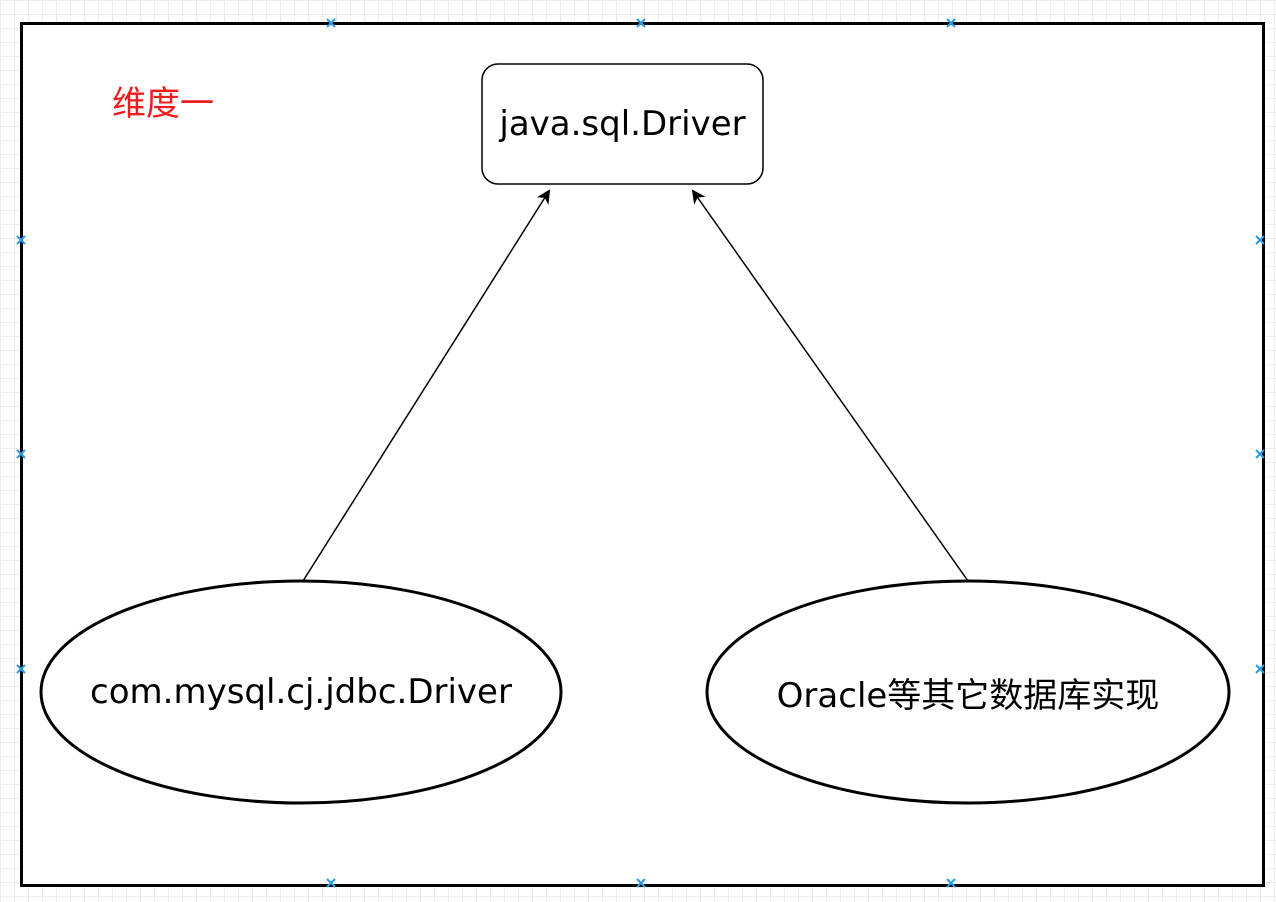  What do you see at coordinates (1260, 240) in the screenshot?
I see `handle-right-upper` at bounding box center [1260, 240].